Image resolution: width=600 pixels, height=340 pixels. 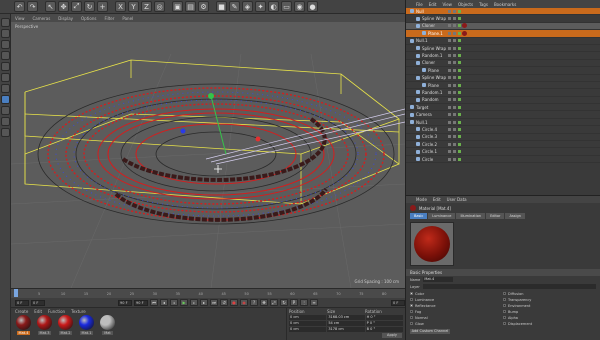 What do you see at coordinates (125, 302) in the screenshot?
I see `end-frame-field: 90 F` at bounding box center [125, 302].